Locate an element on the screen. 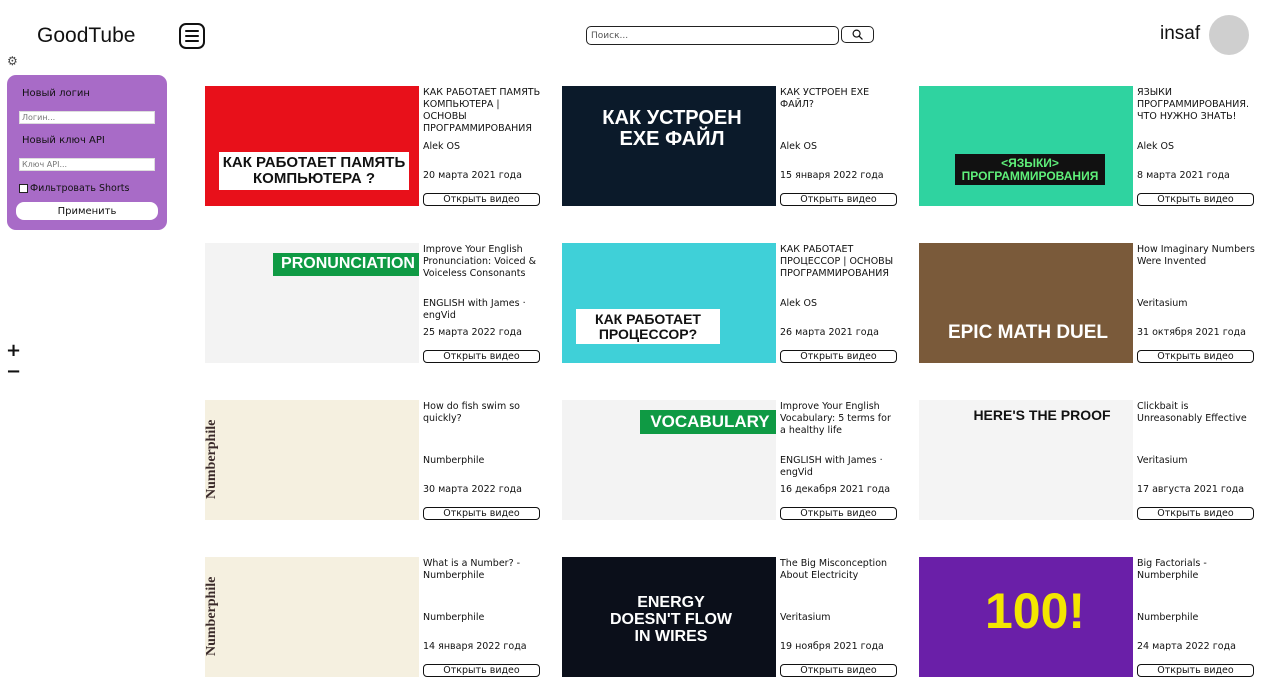  video-title: What is a Number? - Numberphile is located at coordinates (472, 569).